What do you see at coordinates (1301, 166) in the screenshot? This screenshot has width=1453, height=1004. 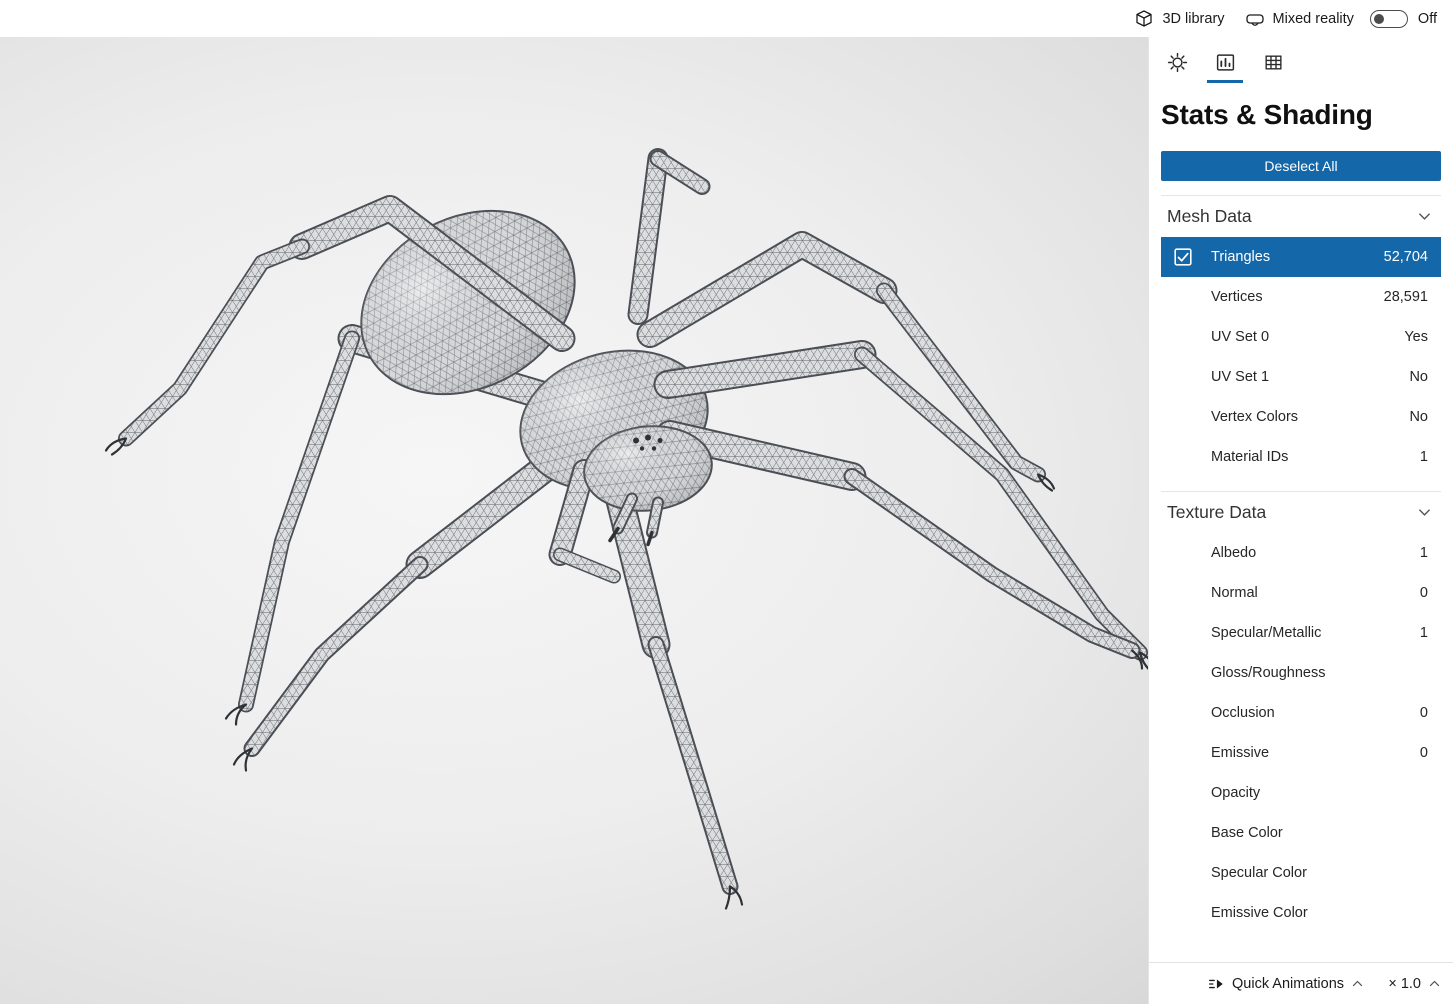 I see `deselect-all-button: Deselect All` at bounding box center [1301, 166].